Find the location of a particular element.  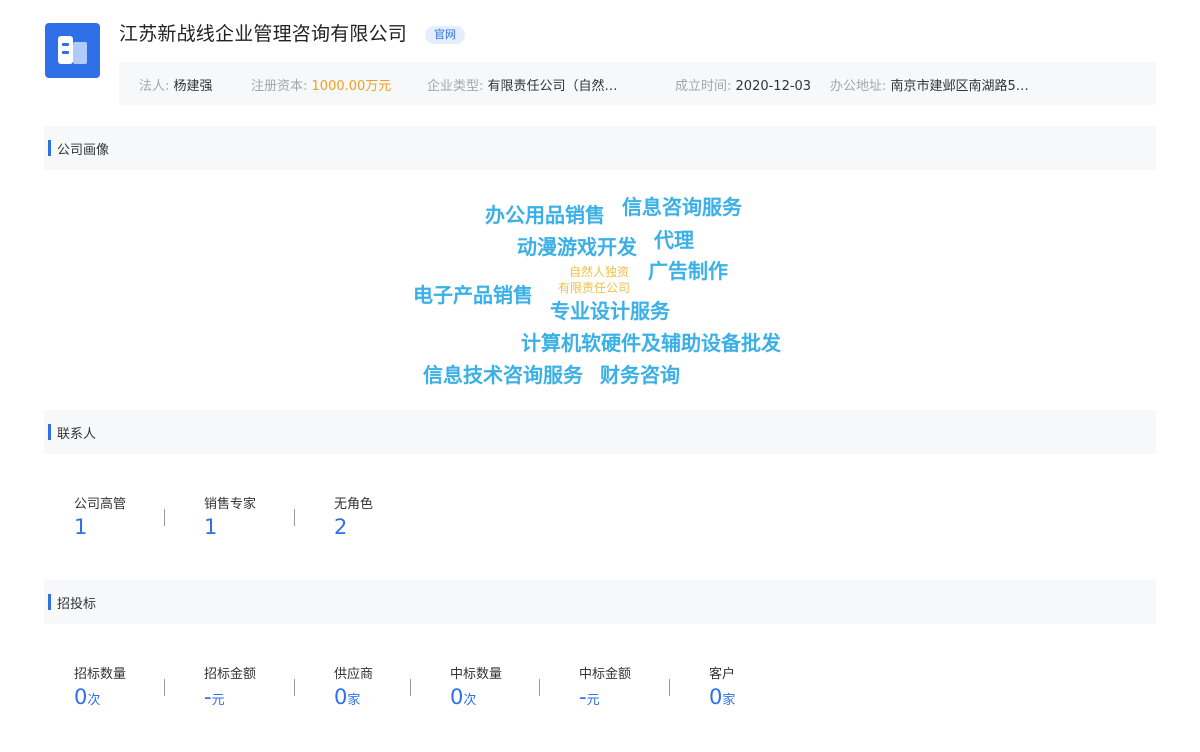

stat-label: 客户 is located at coordinates (722, 674).